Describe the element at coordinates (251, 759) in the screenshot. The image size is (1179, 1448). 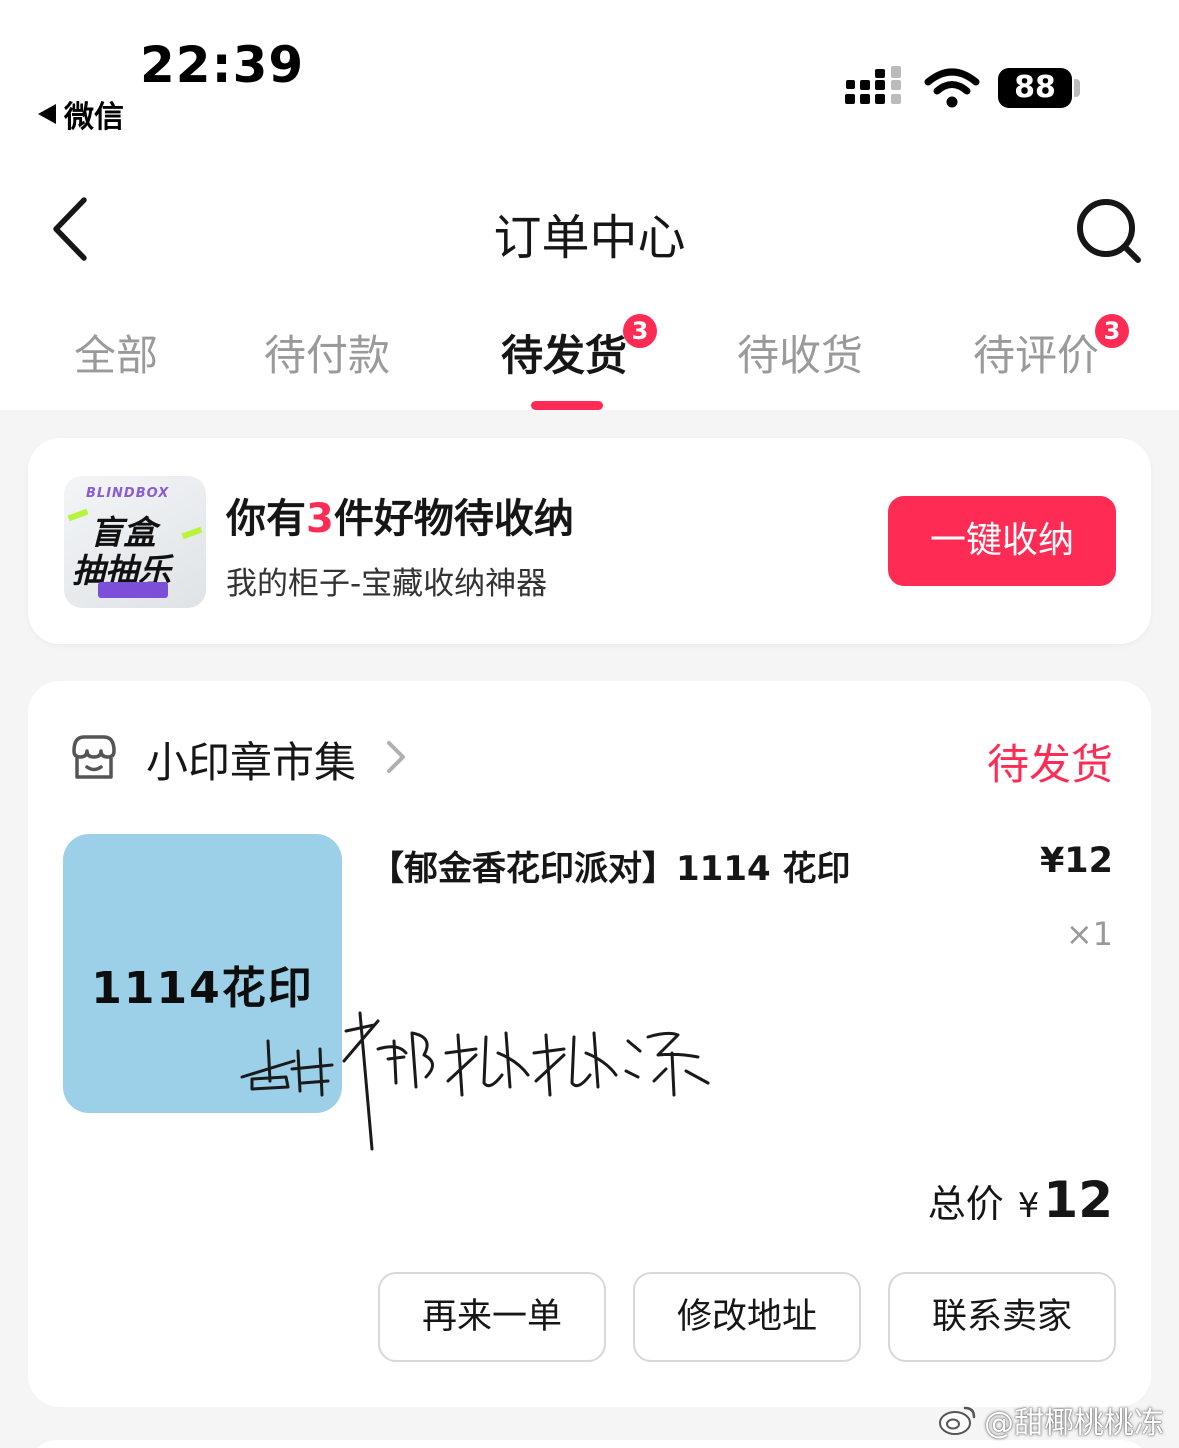
I see `shop-name: 小印章市集` at that location.